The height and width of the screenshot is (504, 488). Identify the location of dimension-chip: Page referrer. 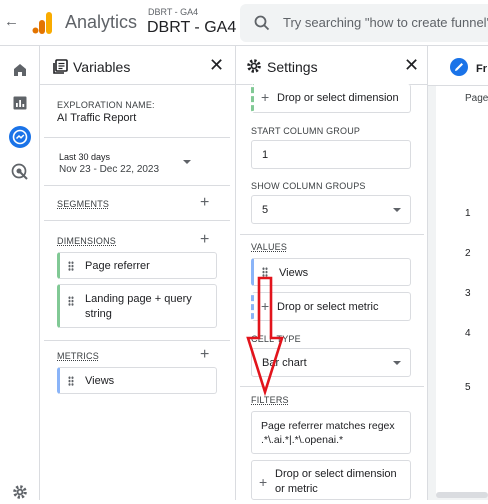
(137, 265).